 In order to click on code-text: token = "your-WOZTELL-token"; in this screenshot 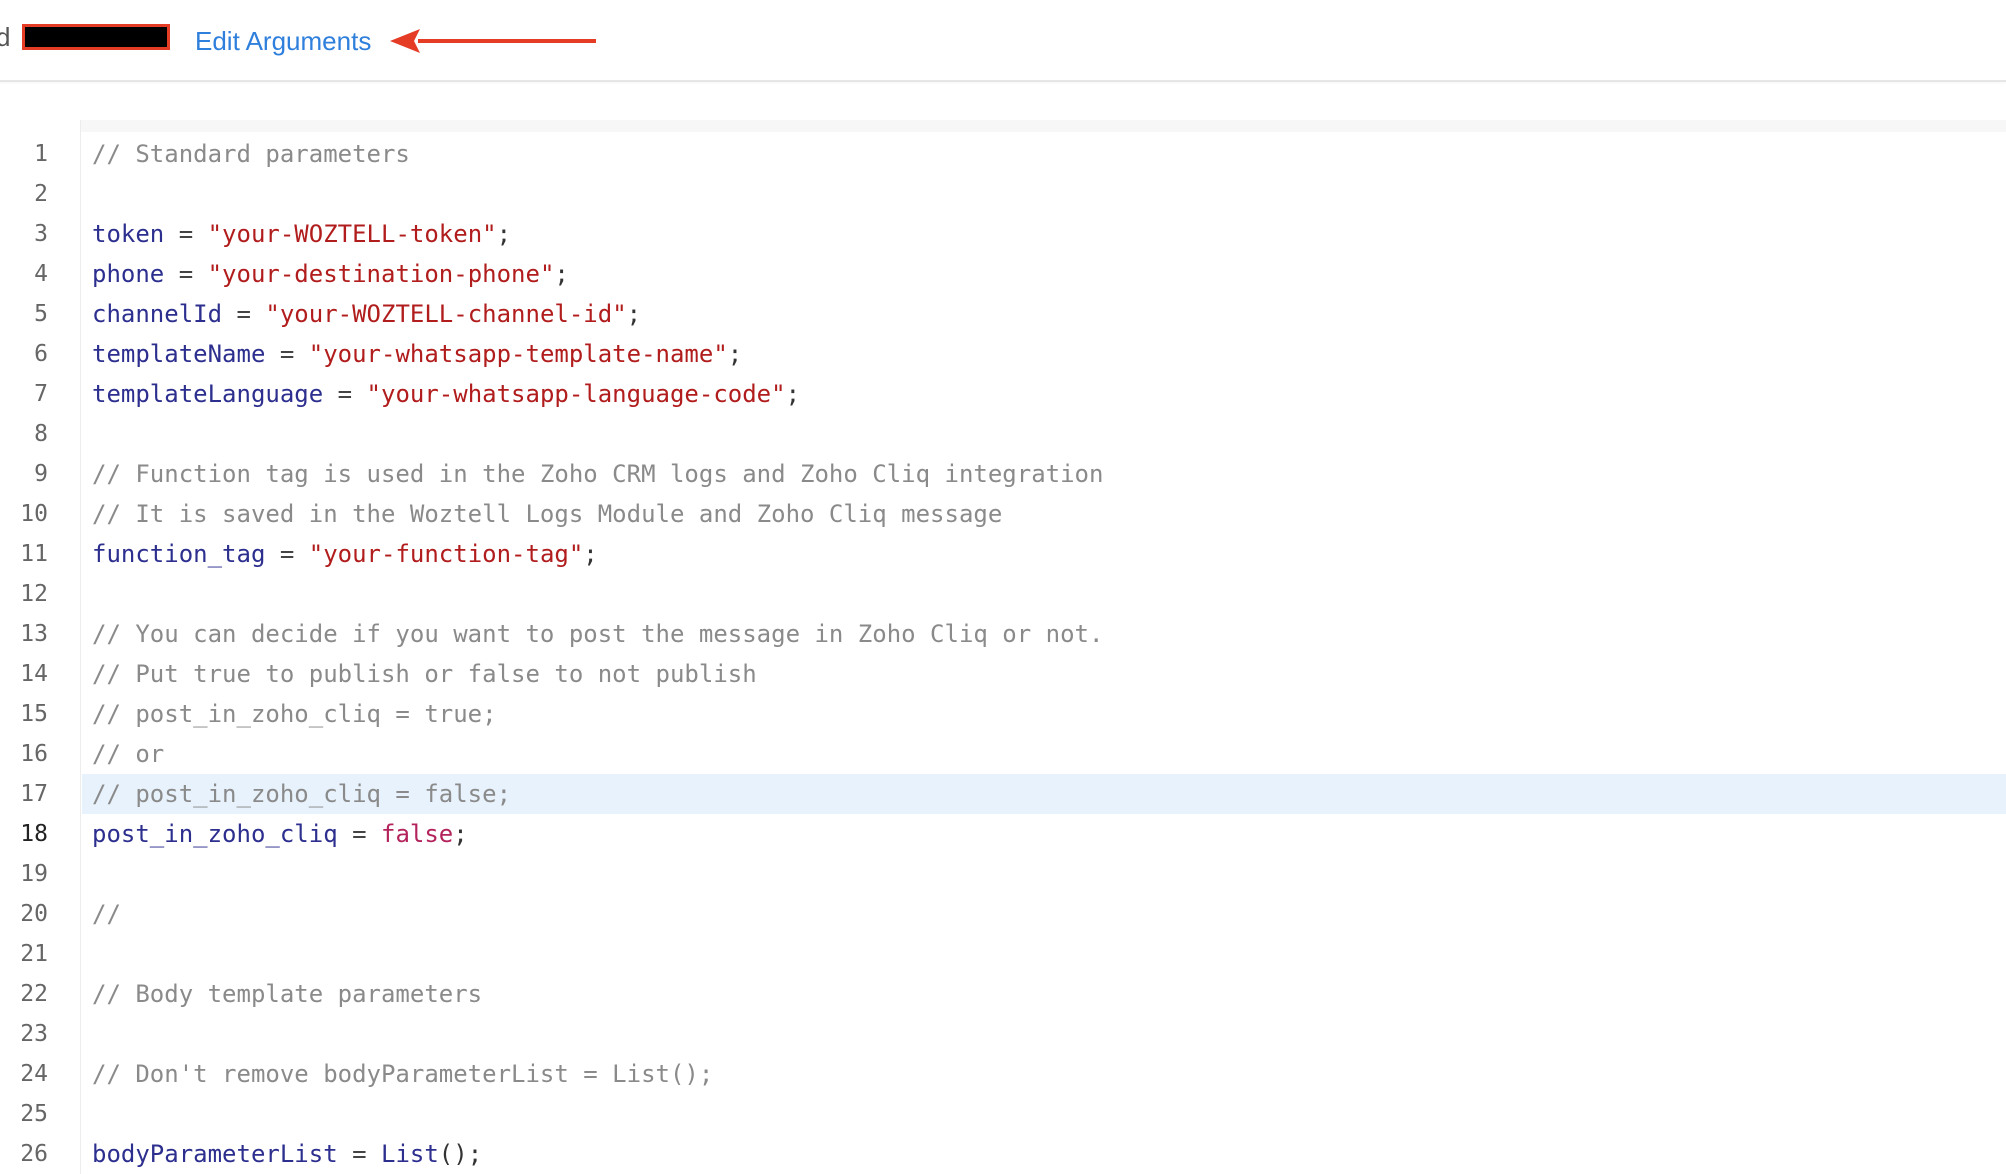, I will do `click(1044, 234)`.